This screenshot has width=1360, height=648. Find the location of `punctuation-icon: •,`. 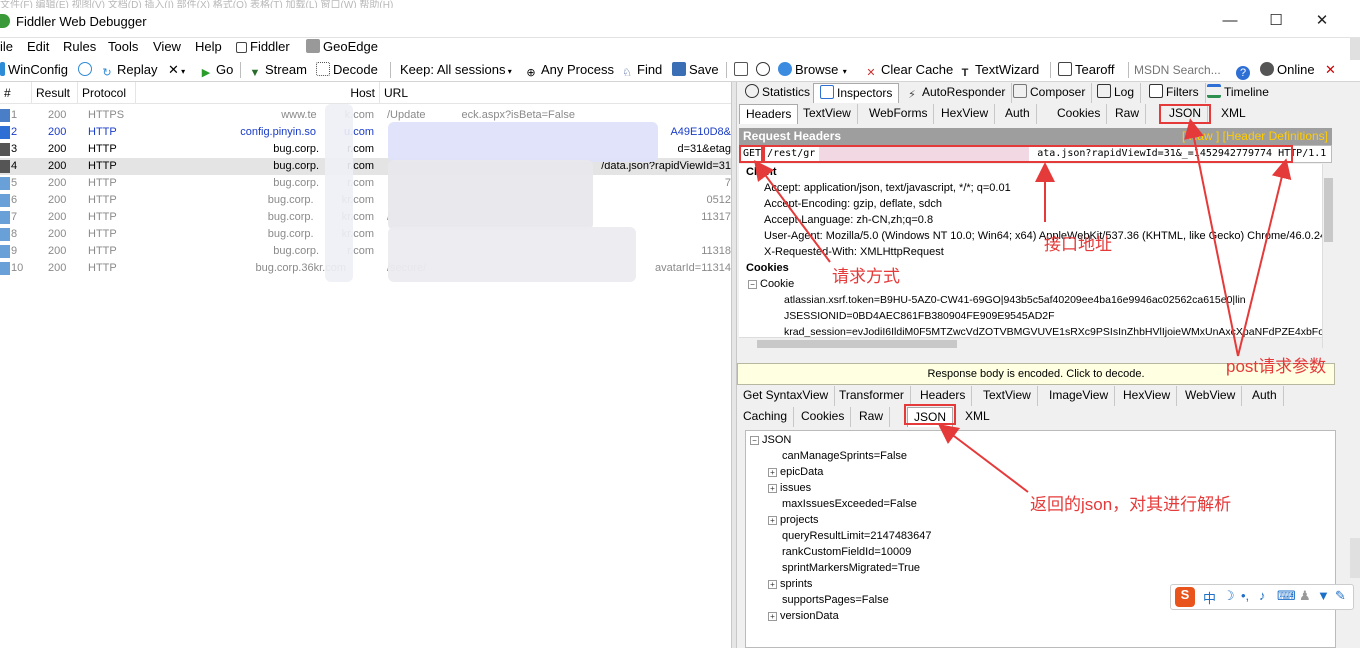

punctuation-icon: •, is located at coordinates (1245, 595).